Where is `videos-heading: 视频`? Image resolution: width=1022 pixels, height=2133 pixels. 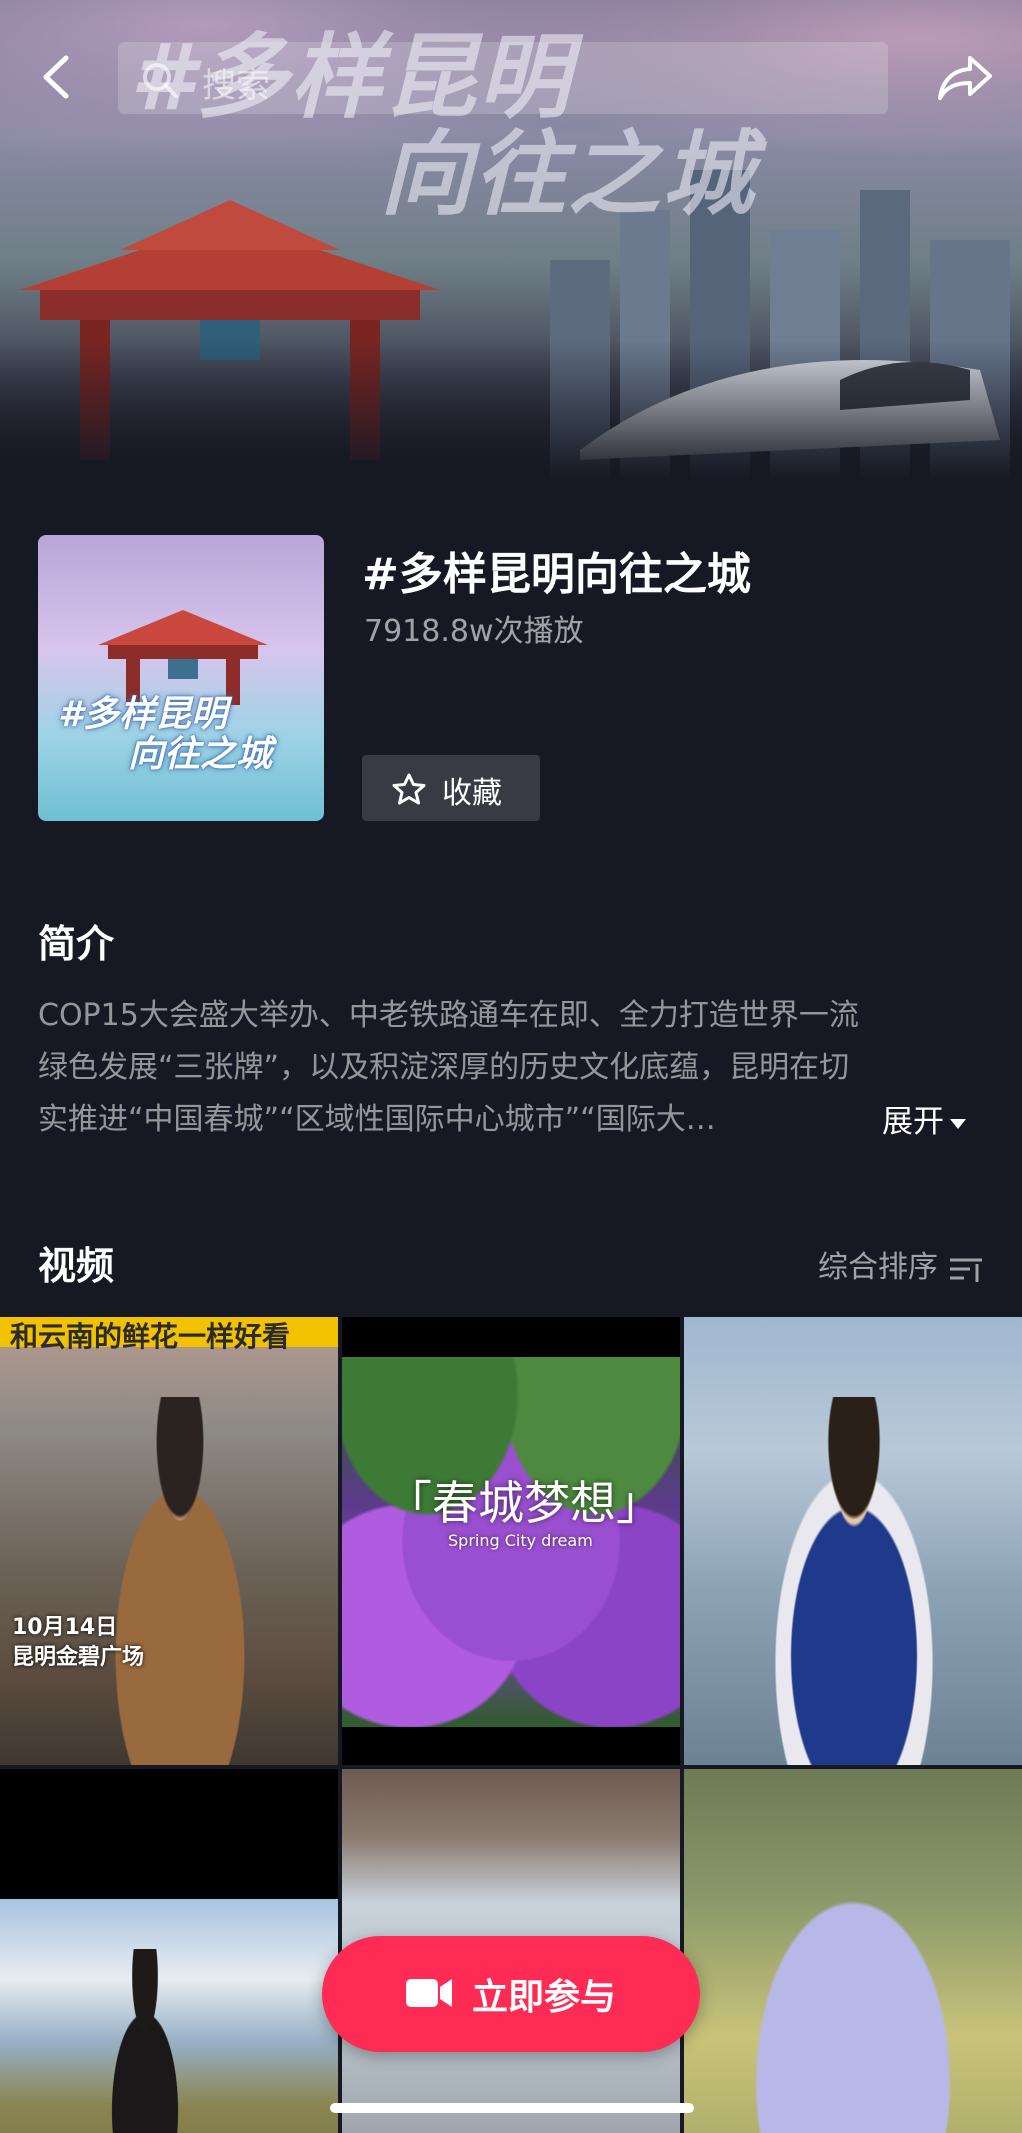 videos-heading: 视频 is located at coordinates (76, 1266).